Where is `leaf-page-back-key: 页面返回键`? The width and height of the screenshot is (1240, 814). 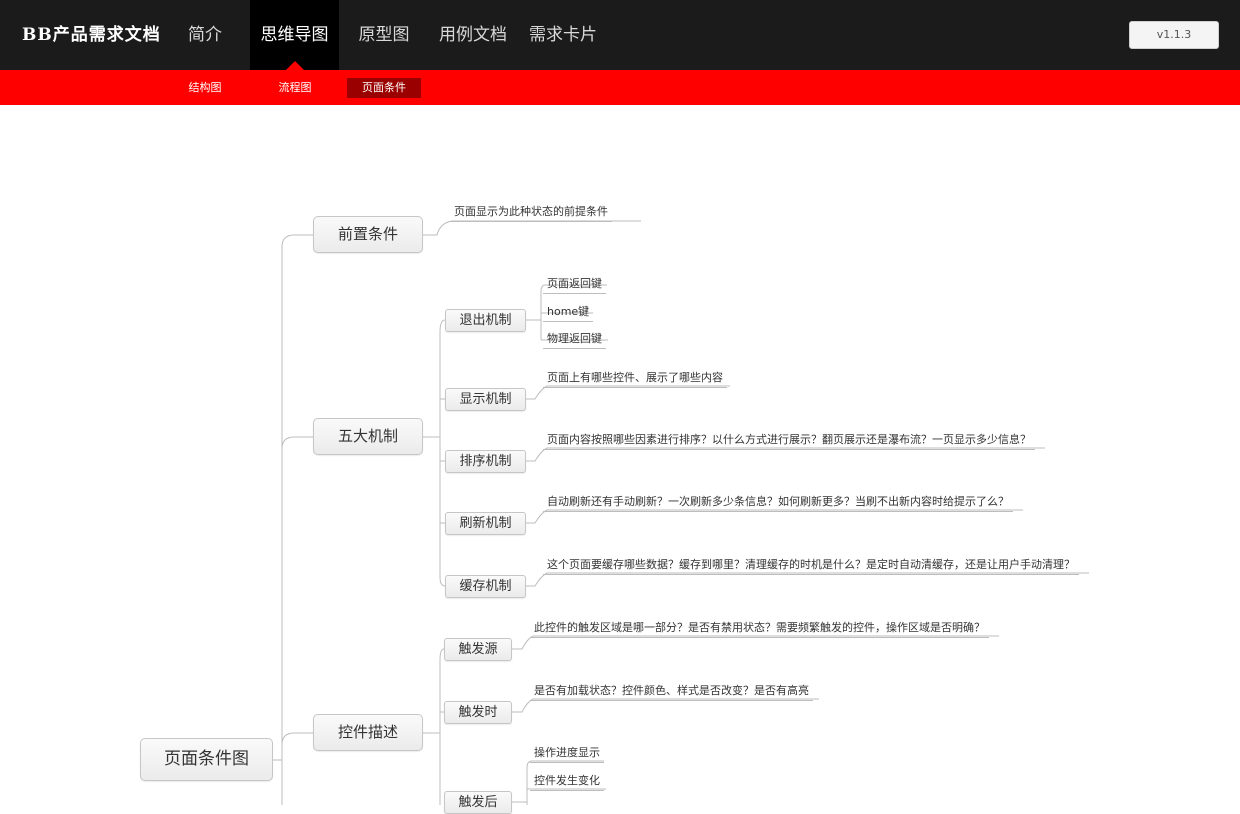
leaf-page-back-key: 页面返回键 is located at coordinates (574, 285).